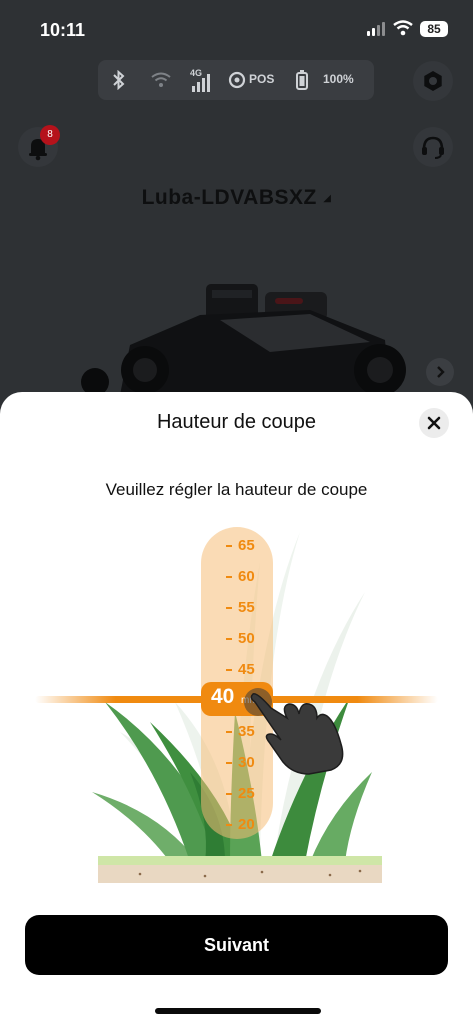  I want to click on instruction-text: Veuillez régler la hauteur de coupe, so click(236, 489).